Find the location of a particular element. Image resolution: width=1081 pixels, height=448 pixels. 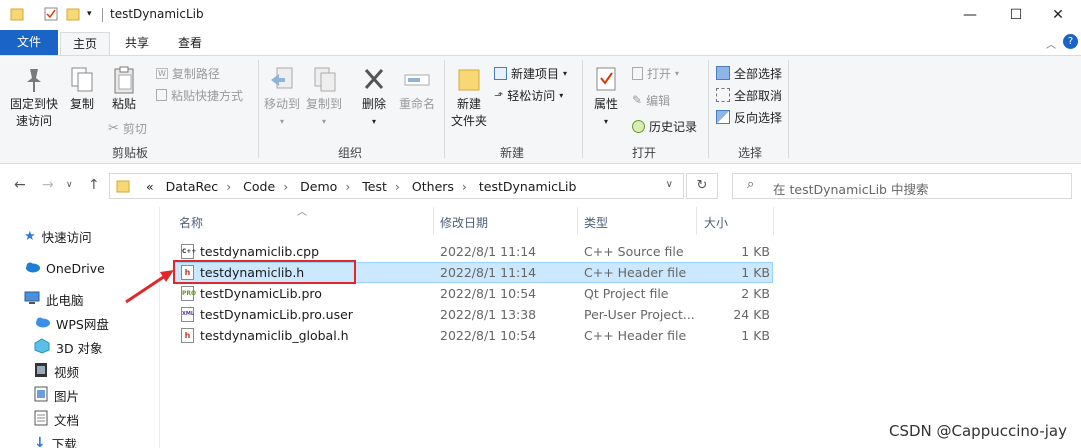

rename-button: 重命名 is located at coordinates (417, 89).